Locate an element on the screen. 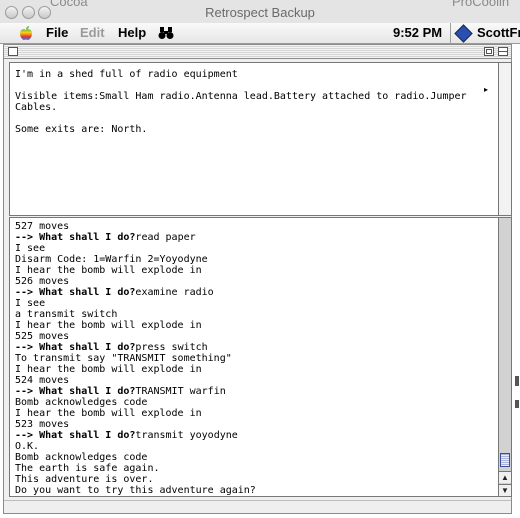 This screenshot has width=520, height=518. menubar-clock: 9:52 PM is located at coordinates (417, 32).